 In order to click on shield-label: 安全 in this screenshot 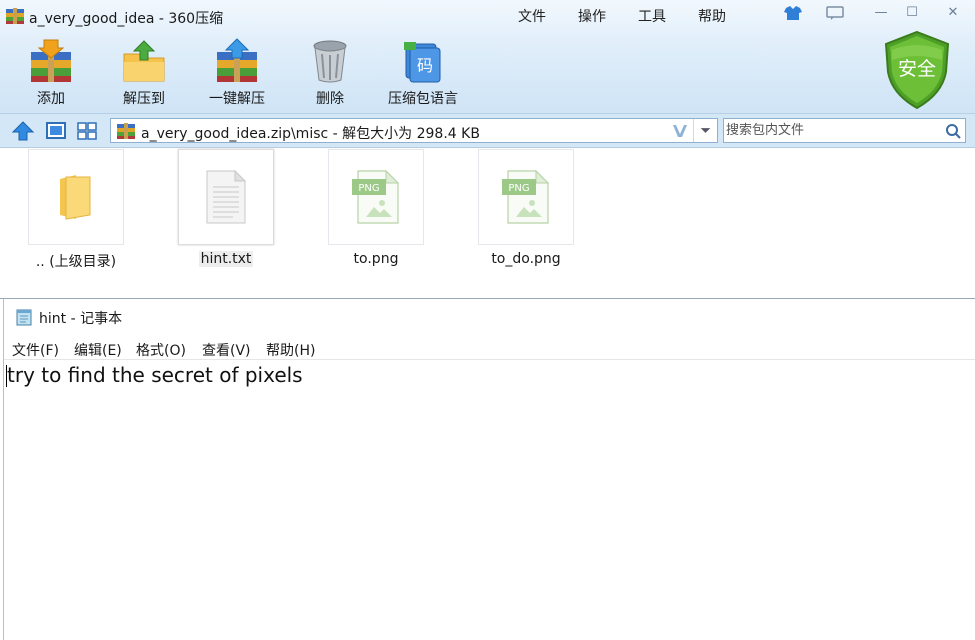, I will do `click(917, 69)`.